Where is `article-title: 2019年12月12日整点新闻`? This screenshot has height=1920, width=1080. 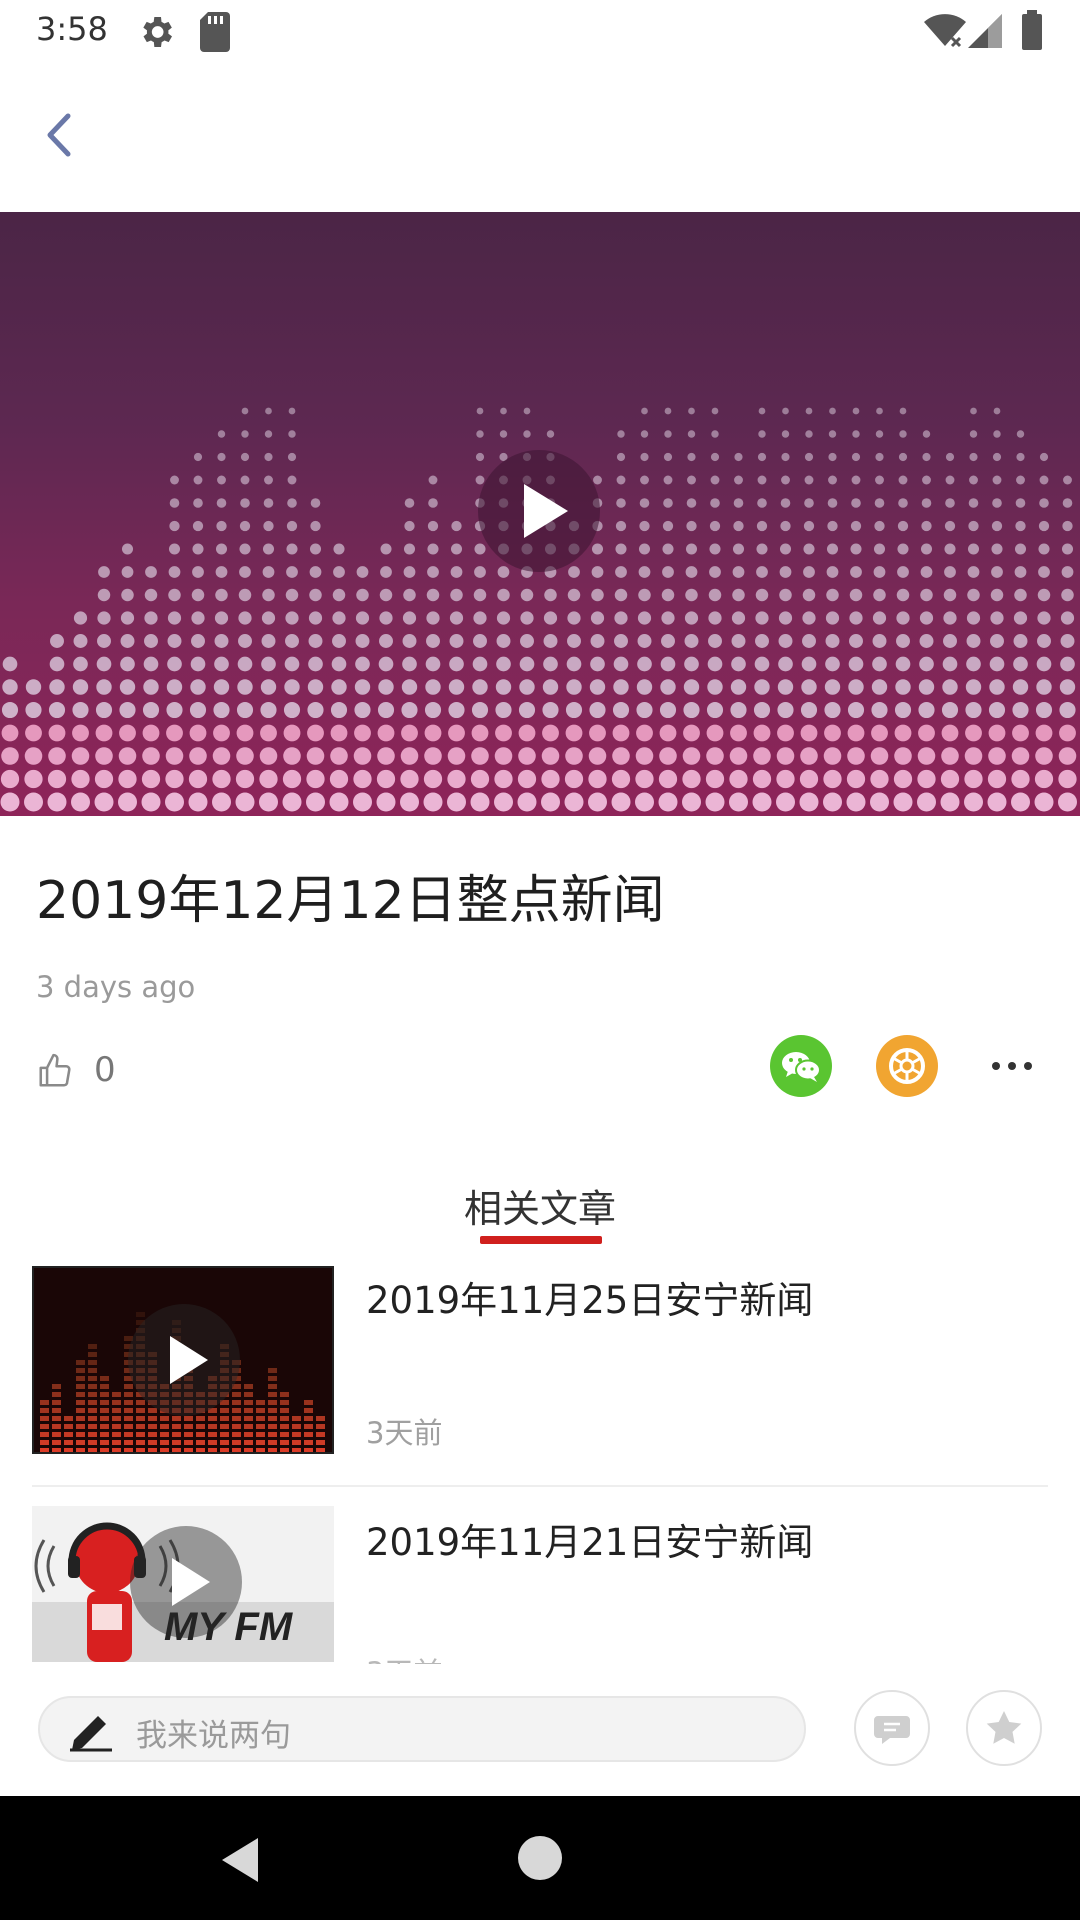
article-title: 2019年12月12日整点新闻 is located at coordinates (350, 901).